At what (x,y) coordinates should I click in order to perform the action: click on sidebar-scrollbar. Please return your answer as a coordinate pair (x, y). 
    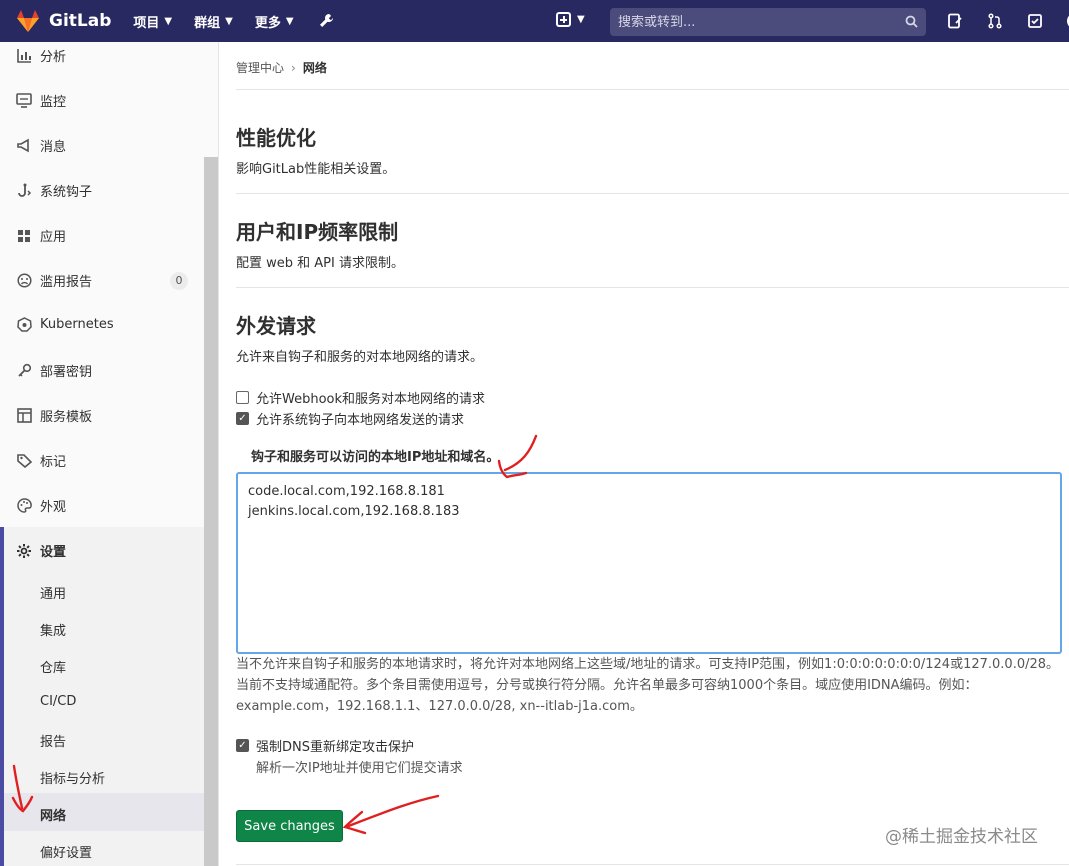
    Looking at the image, I should click on (211, 511).